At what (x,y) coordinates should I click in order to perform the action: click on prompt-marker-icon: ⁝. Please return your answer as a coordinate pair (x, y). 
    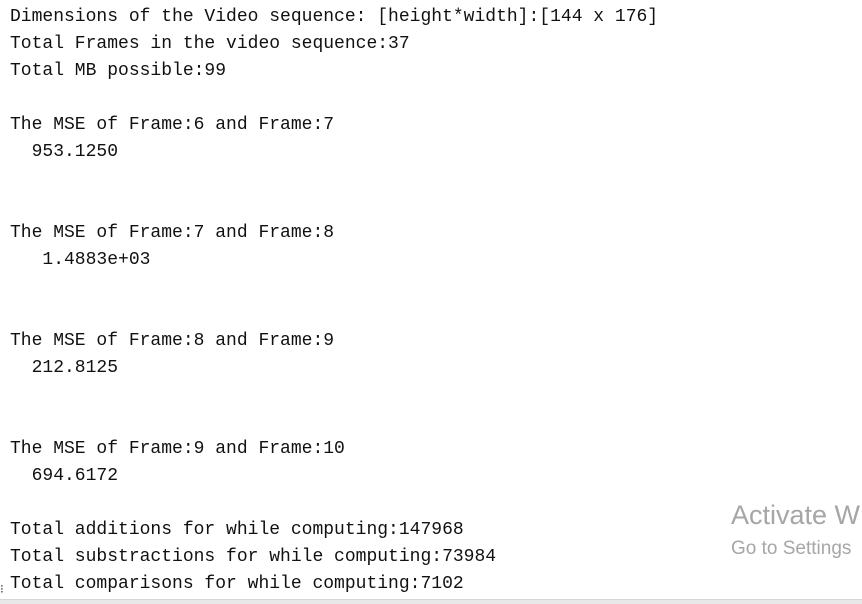
    Looking at the image, I should click on (2, 589).